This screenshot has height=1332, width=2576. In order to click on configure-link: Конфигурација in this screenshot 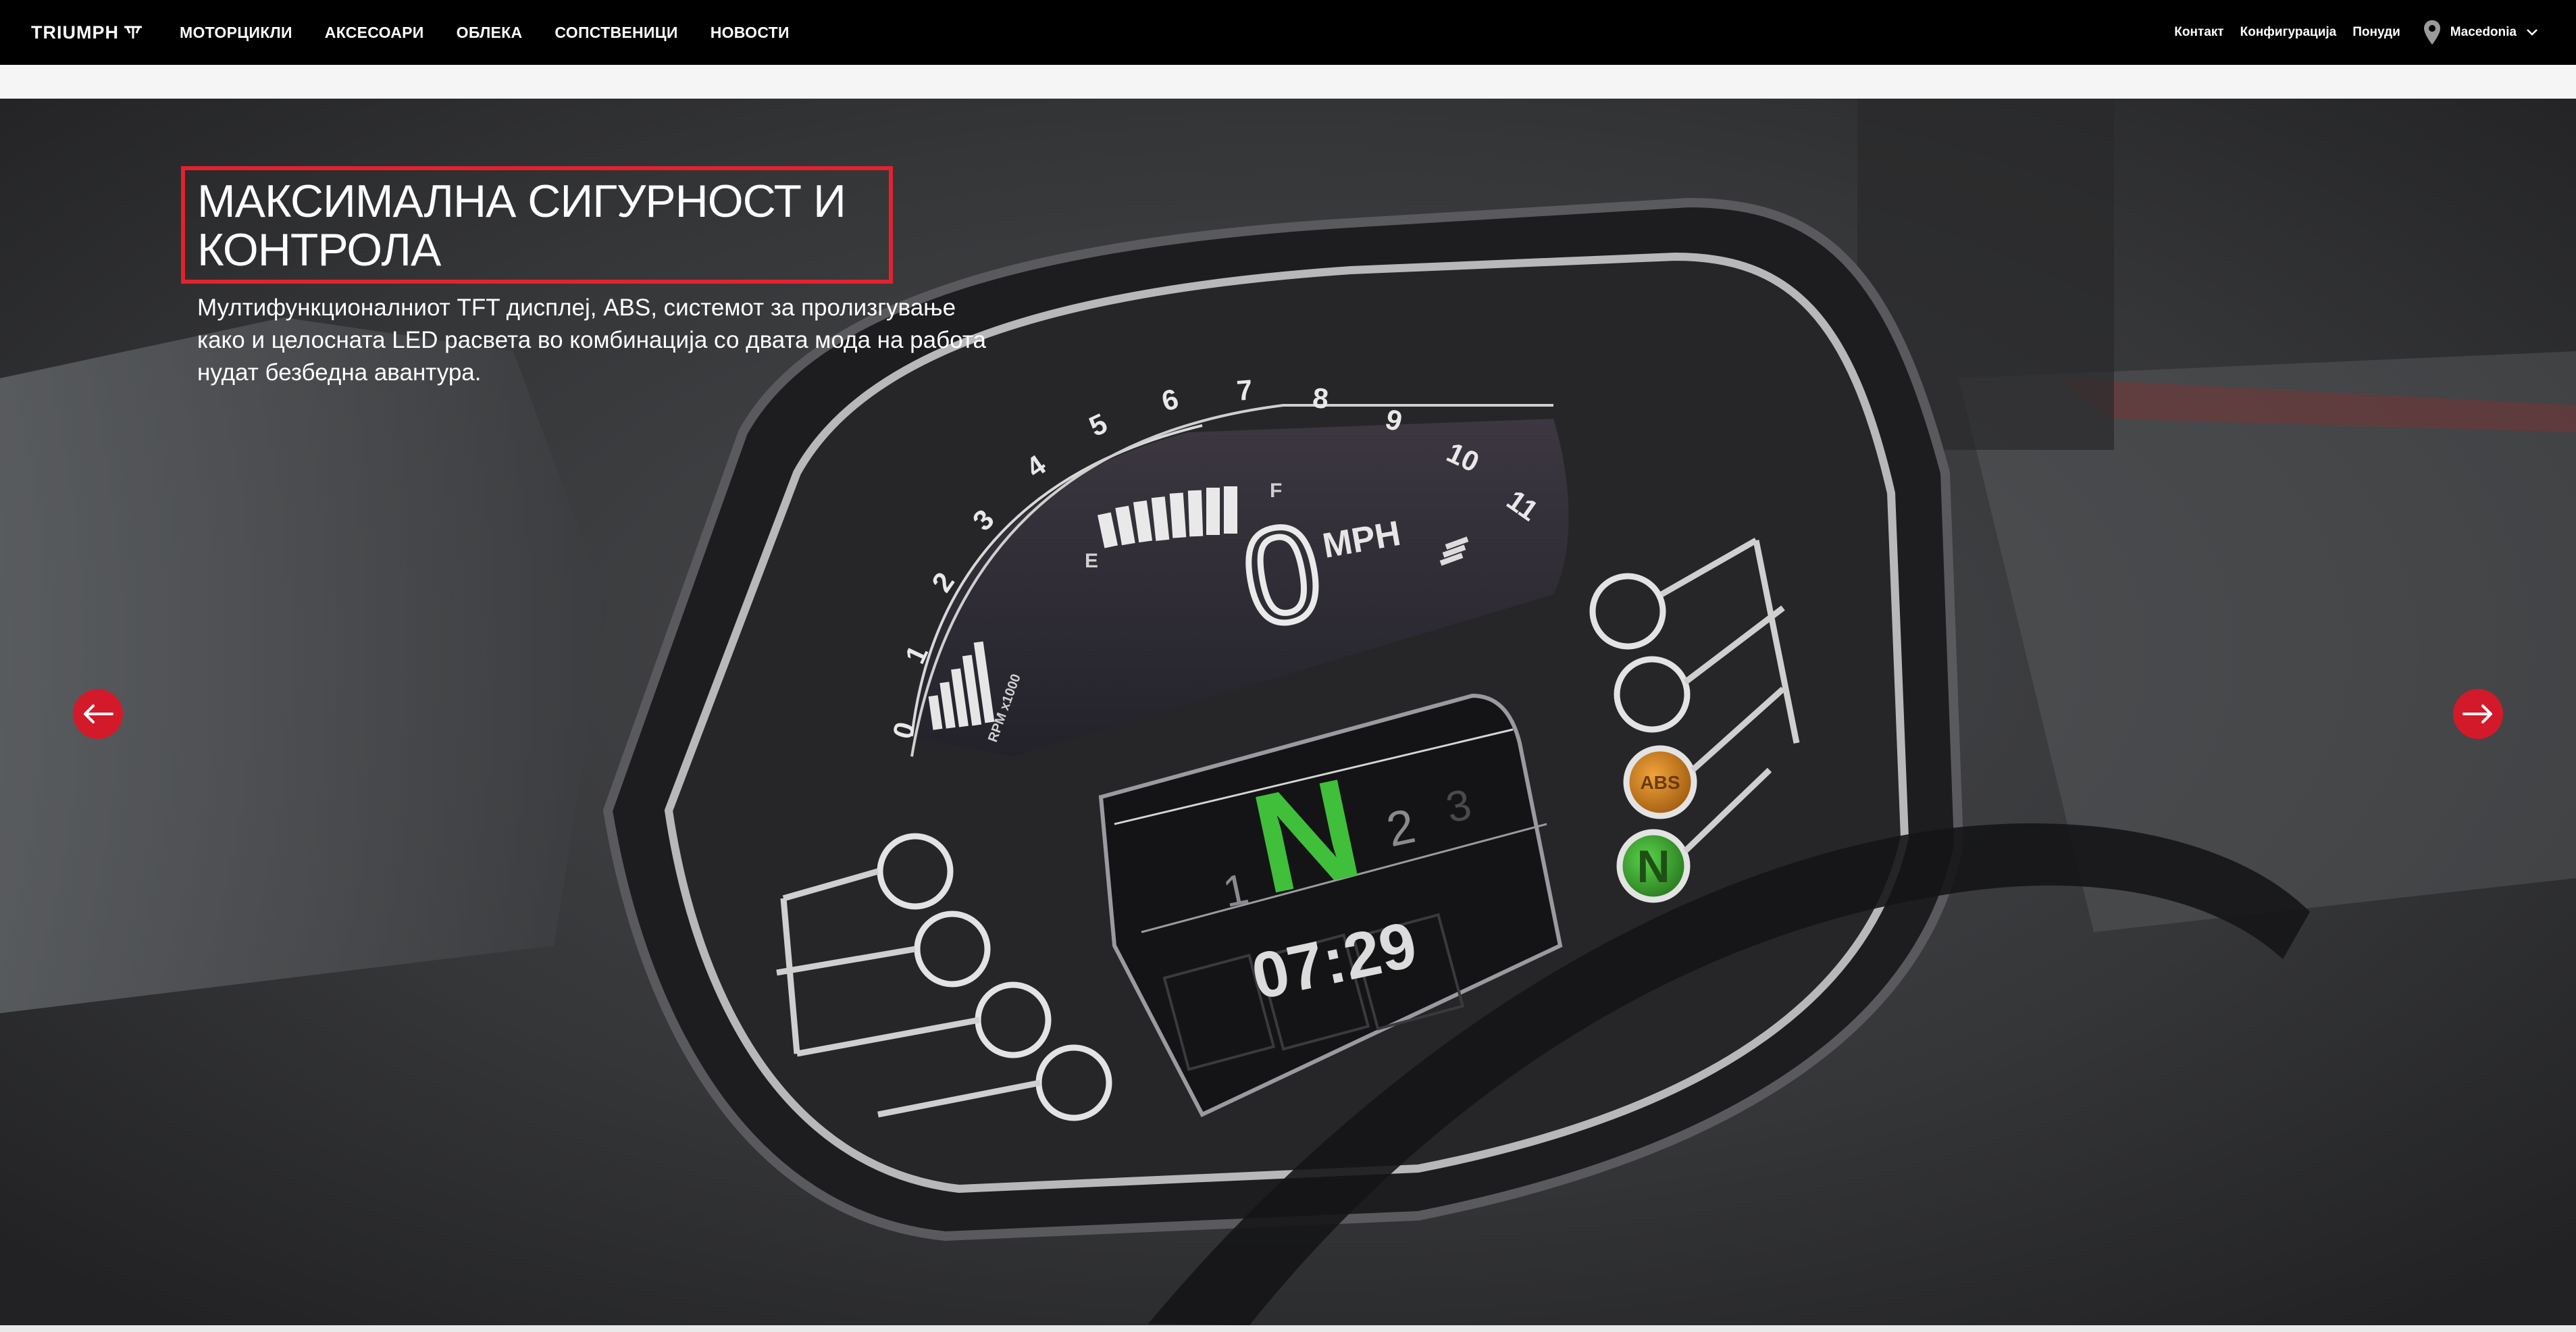, I will do `click(2288, 32)`.